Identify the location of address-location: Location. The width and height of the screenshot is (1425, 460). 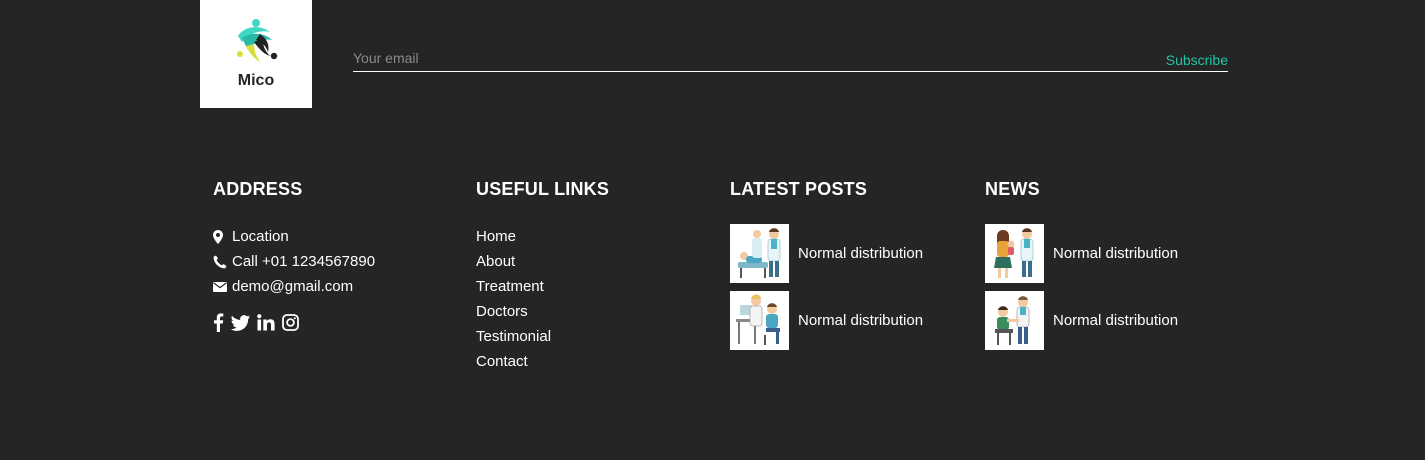
(294, 236).